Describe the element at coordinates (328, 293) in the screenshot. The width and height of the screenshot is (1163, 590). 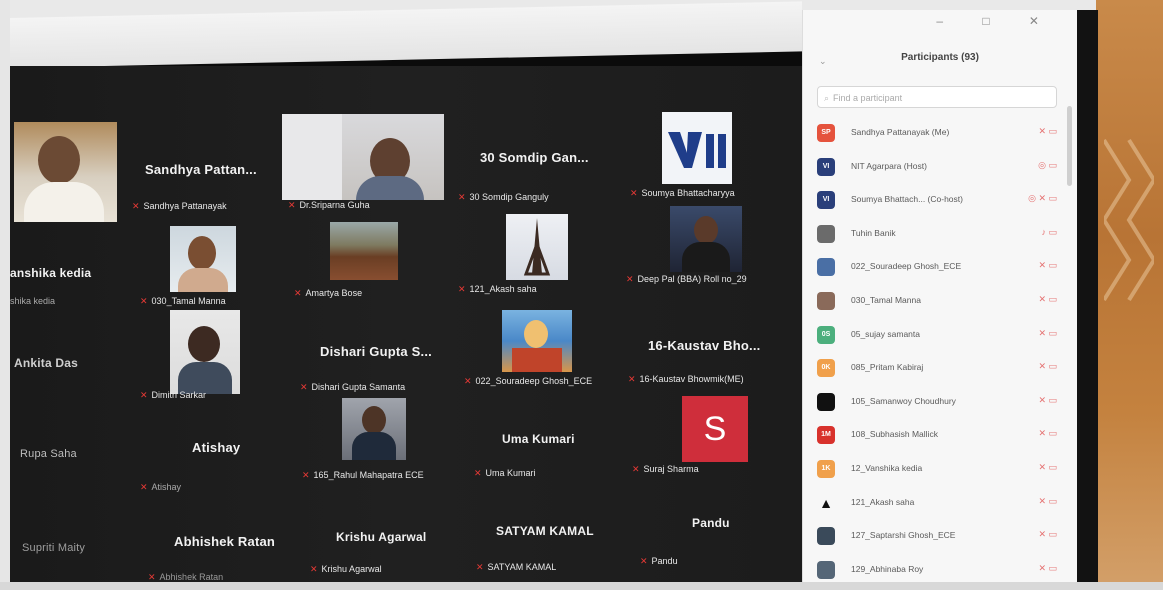
I see `participant-caption: ✕ Amartya Bose` at that location.